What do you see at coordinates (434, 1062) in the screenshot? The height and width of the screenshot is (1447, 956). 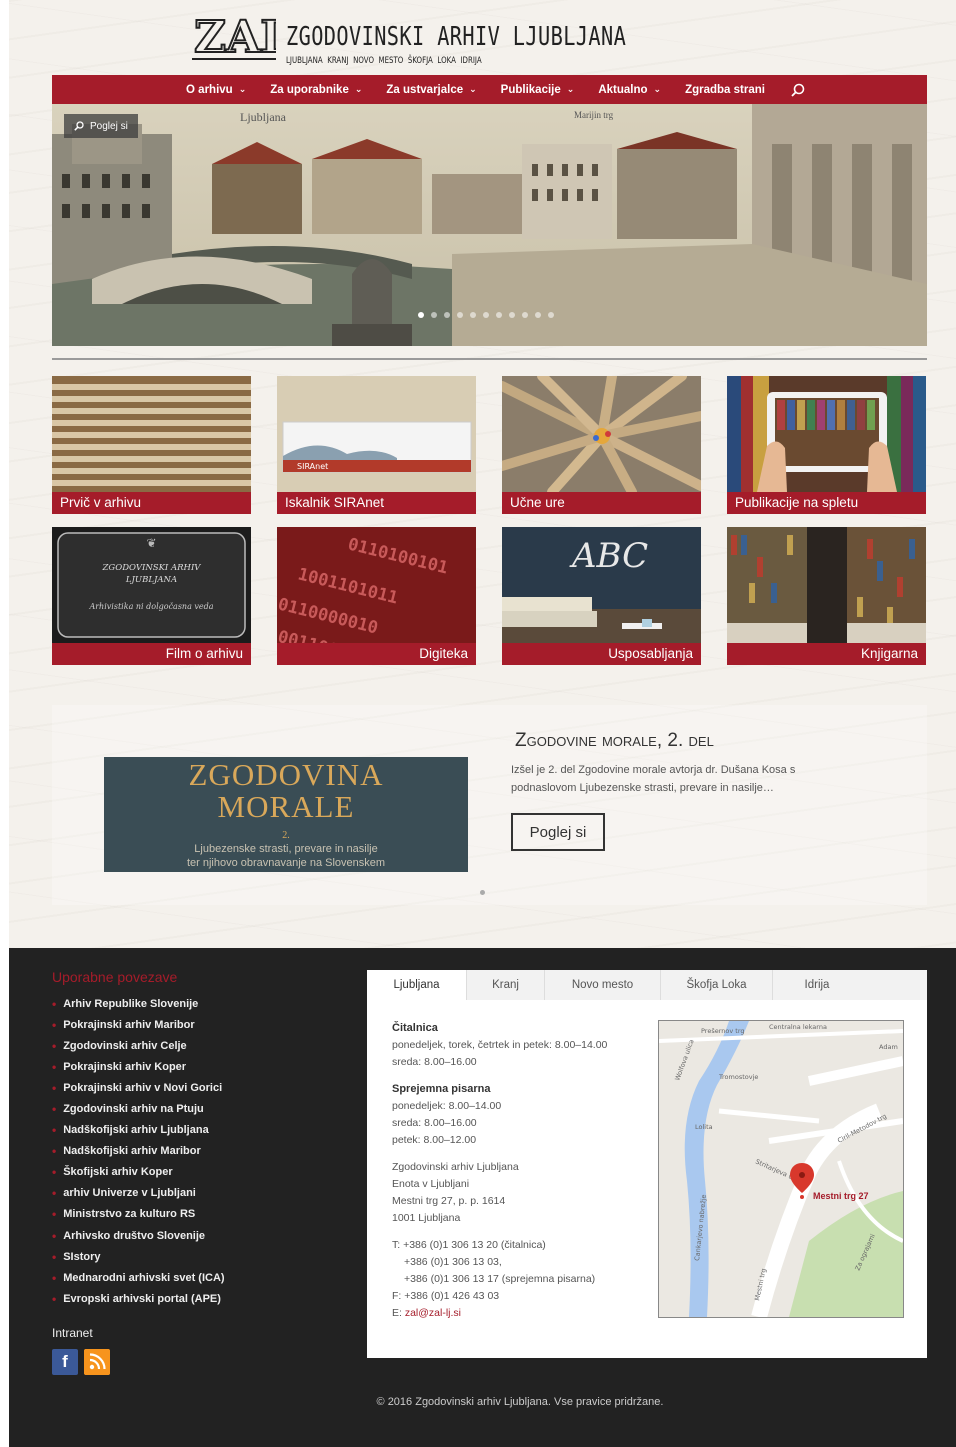 I see `reading-room-hours-2: sreda: 8.00–16.00` at bounding box center [434, 1062].